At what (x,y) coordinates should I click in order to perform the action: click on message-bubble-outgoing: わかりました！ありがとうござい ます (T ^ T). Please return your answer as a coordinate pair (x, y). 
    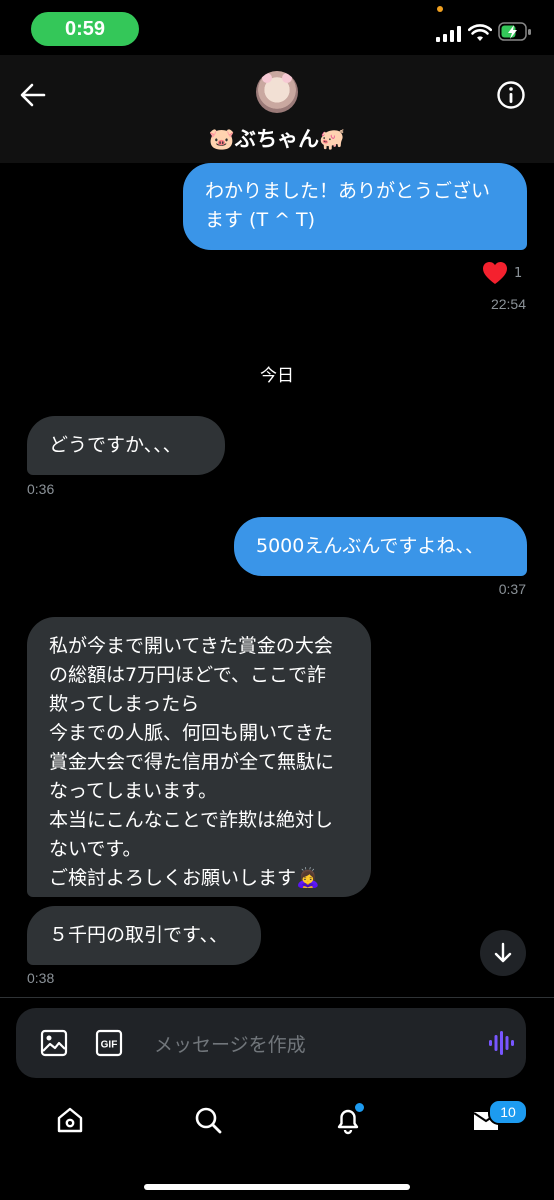
    Looking at the image, I should click on (355, 206).